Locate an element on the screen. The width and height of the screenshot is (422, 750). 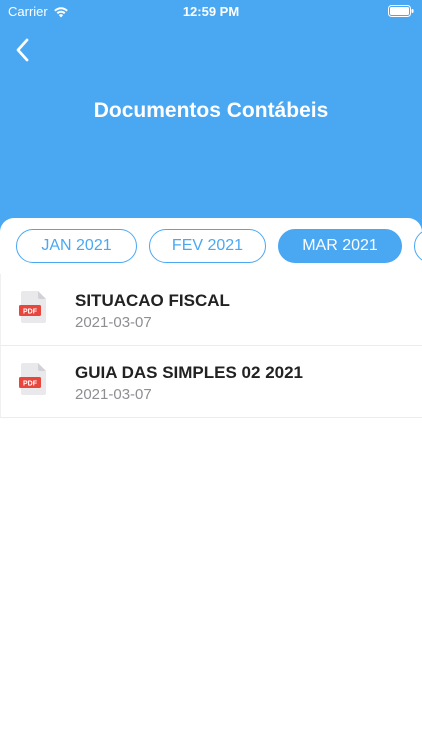
document-row: PDF SITUACAO FISCAL 2021-03-07 is located at coordinates (211, 310).